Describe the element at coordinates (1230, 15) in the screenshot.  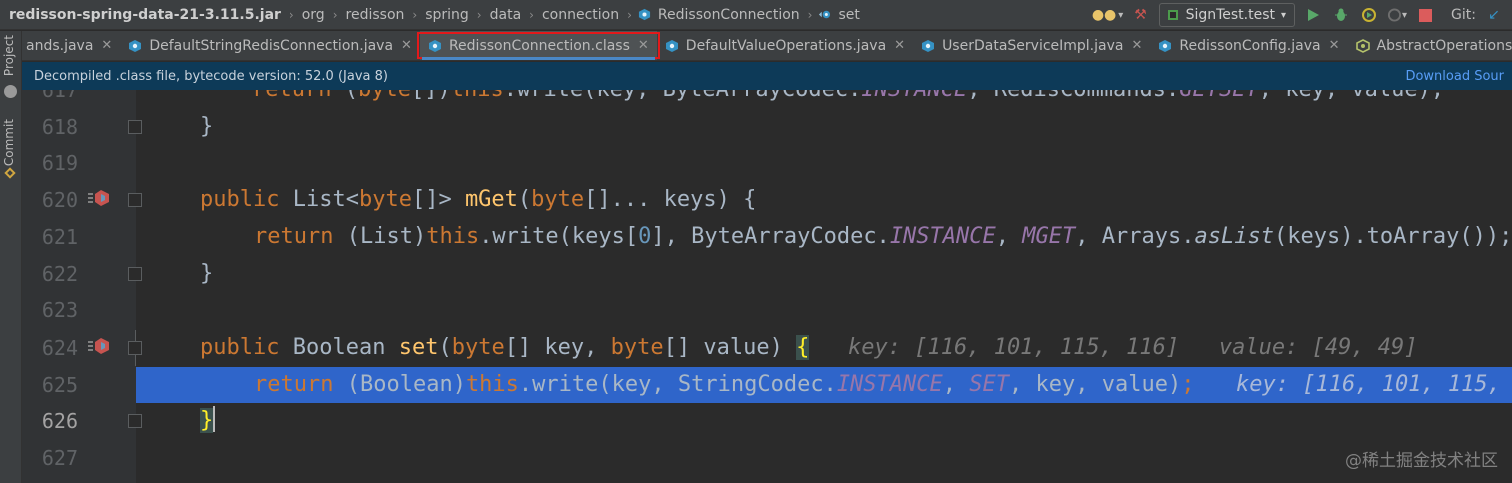
I see `run-config-label: SignTest.test` at that location.